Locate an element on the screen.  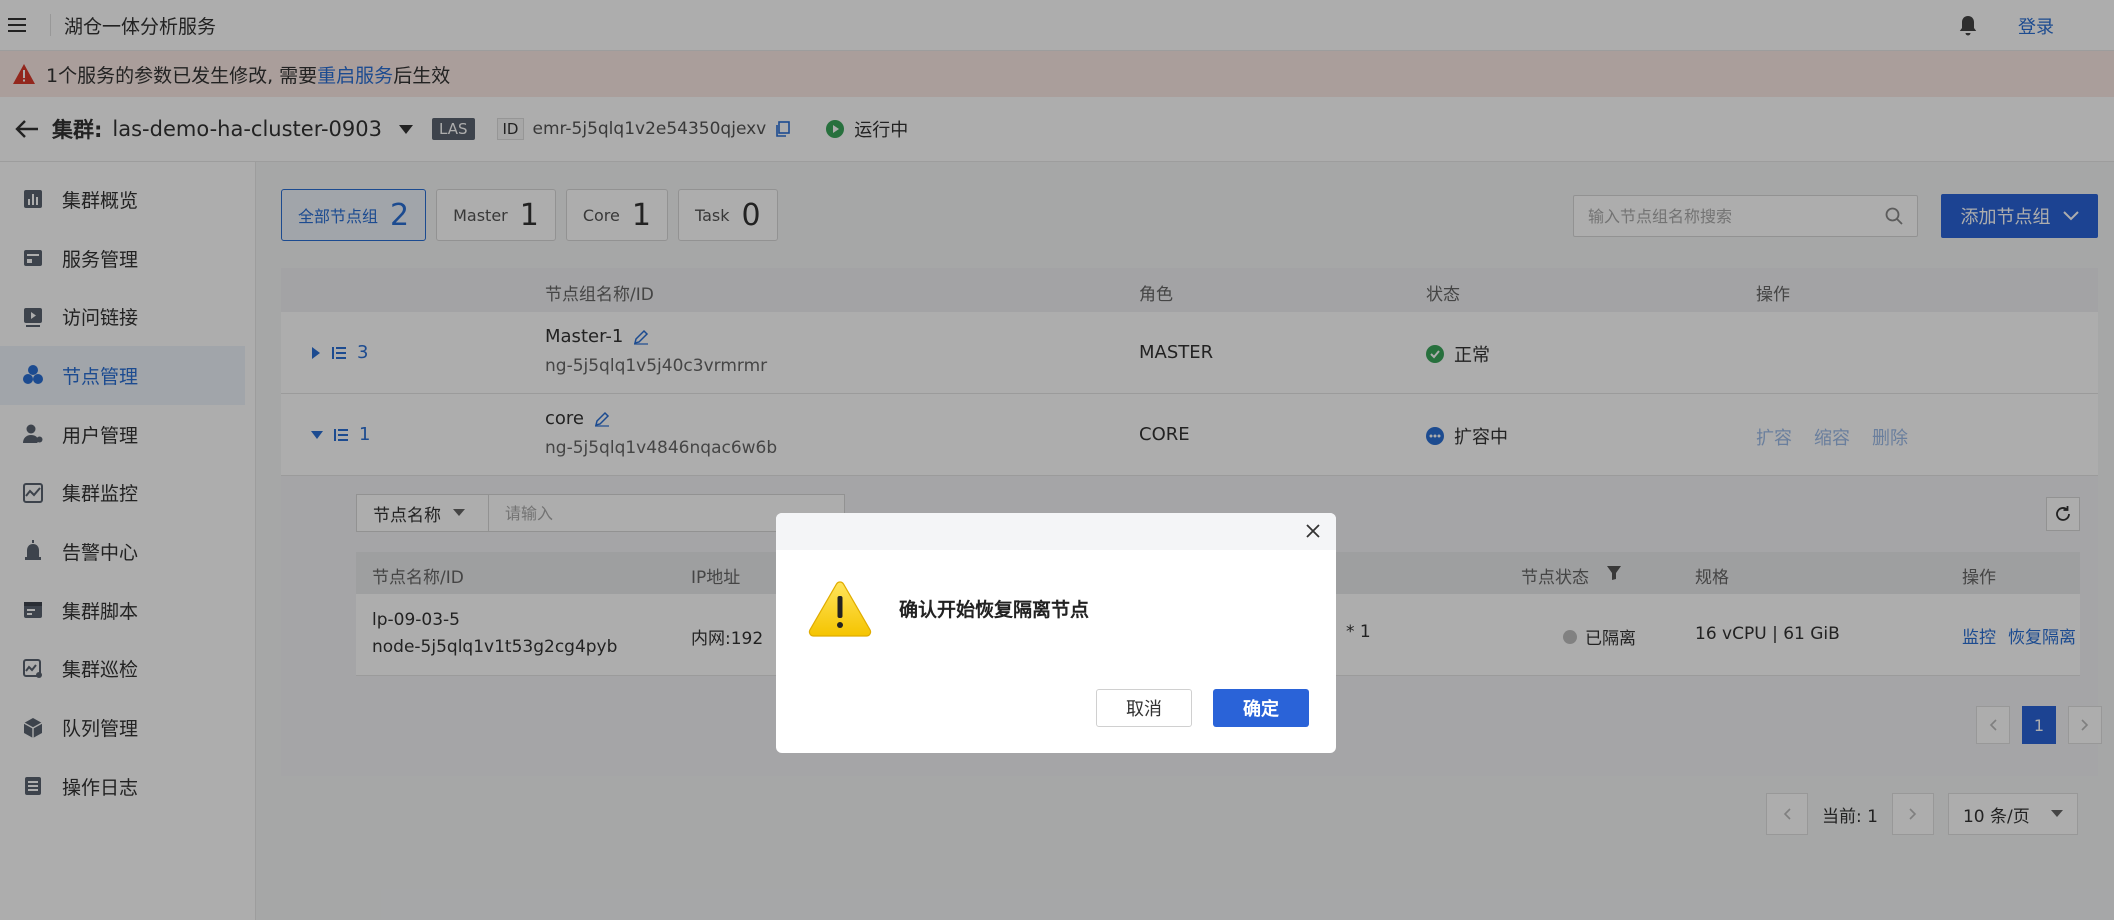
confirm-dialog: 确认开始恢复隔离节点 取消 确定 is located at coordinates (1056, 633).